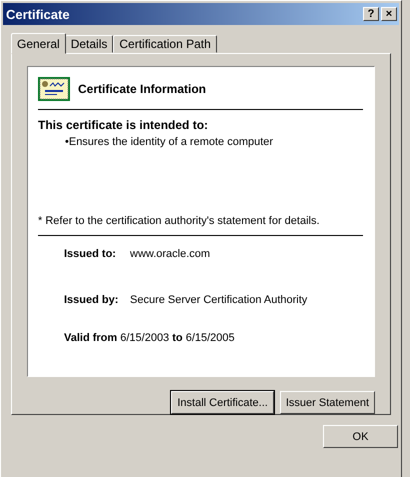 The width and height of the screenshot is (410, 477). I want to click on help-button: ?, so click(371, 14).